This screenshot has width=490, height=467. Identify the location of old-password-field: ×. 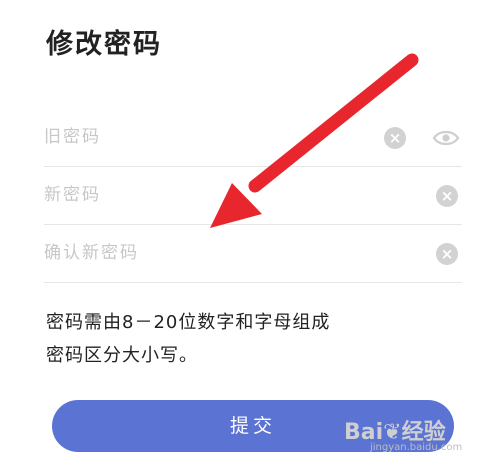
(253, 138).